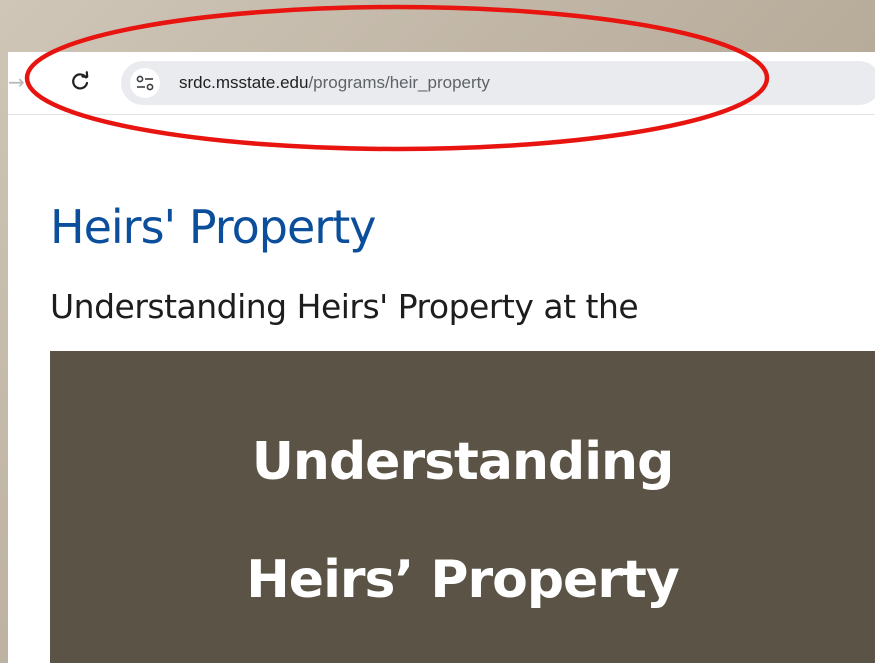 This screenshot has width=875, height=663. What do you see at coordinates (213, 227) in the screenshot?
I see `page-title: Heirs' Property` at bounding box center [213, 227].